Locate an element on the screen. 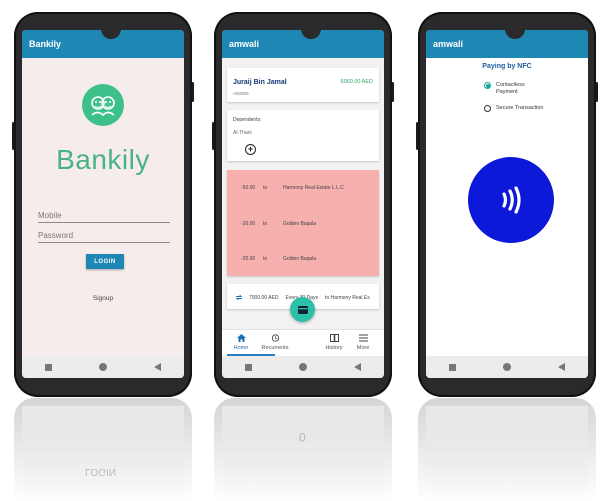 This screenshot has width=612, height=501. add-dependent-icon: + is located at coordinates (250, 149).